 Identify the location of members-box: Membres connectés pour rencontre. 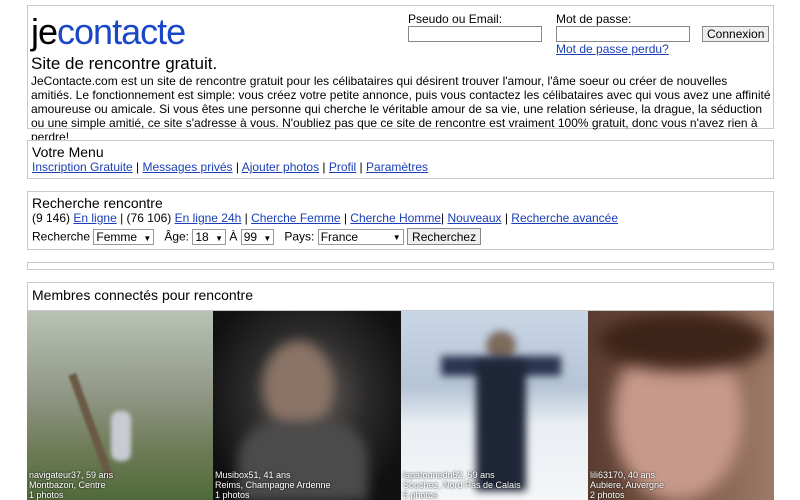
(400, 296).